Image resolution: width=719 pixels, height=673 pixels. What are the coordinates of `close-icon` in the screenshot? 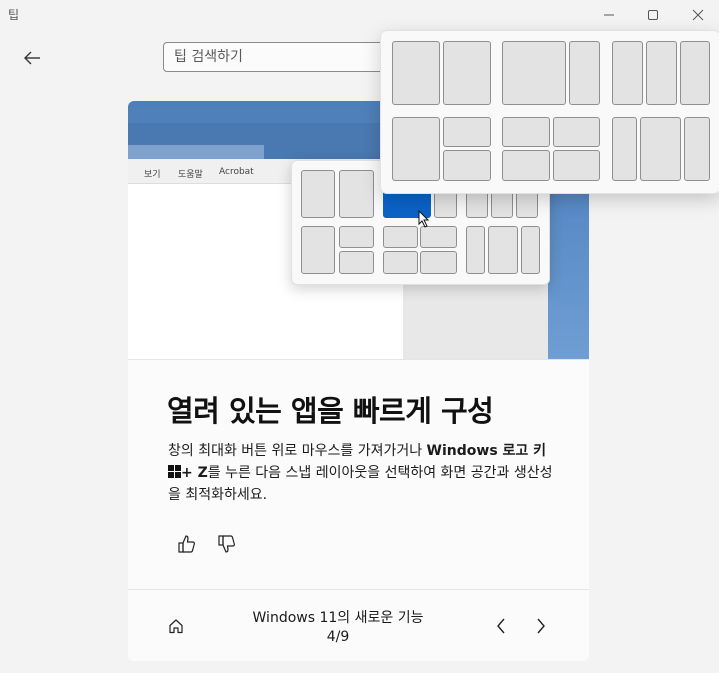 It's located at (698, 15).